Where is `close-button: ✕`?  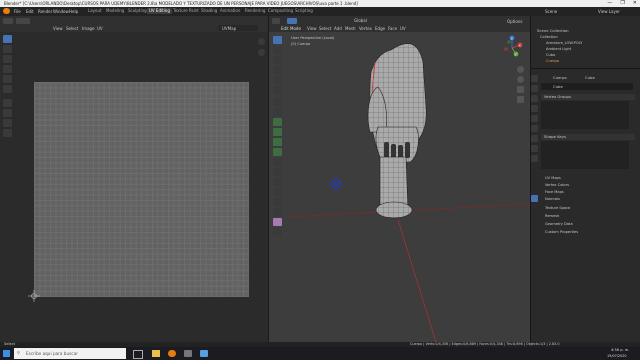
close-button: ✕ is located at coordinates (635, 3).